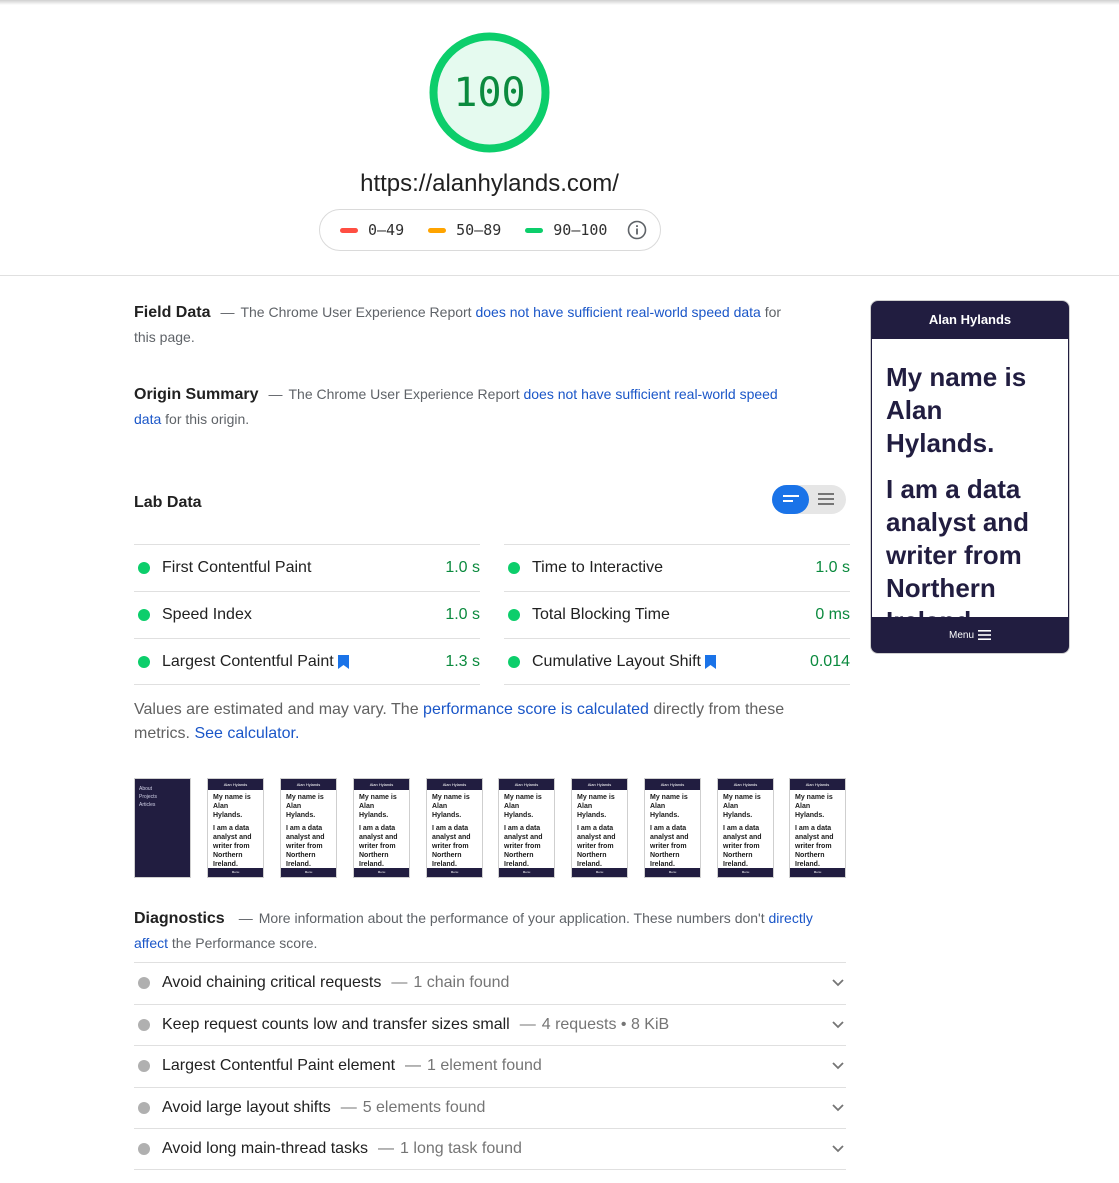  What do you see at coordinates (148, 797) in the screenshot?
I see `frame-nav-item: Projects` at bounding box center [148, 797].